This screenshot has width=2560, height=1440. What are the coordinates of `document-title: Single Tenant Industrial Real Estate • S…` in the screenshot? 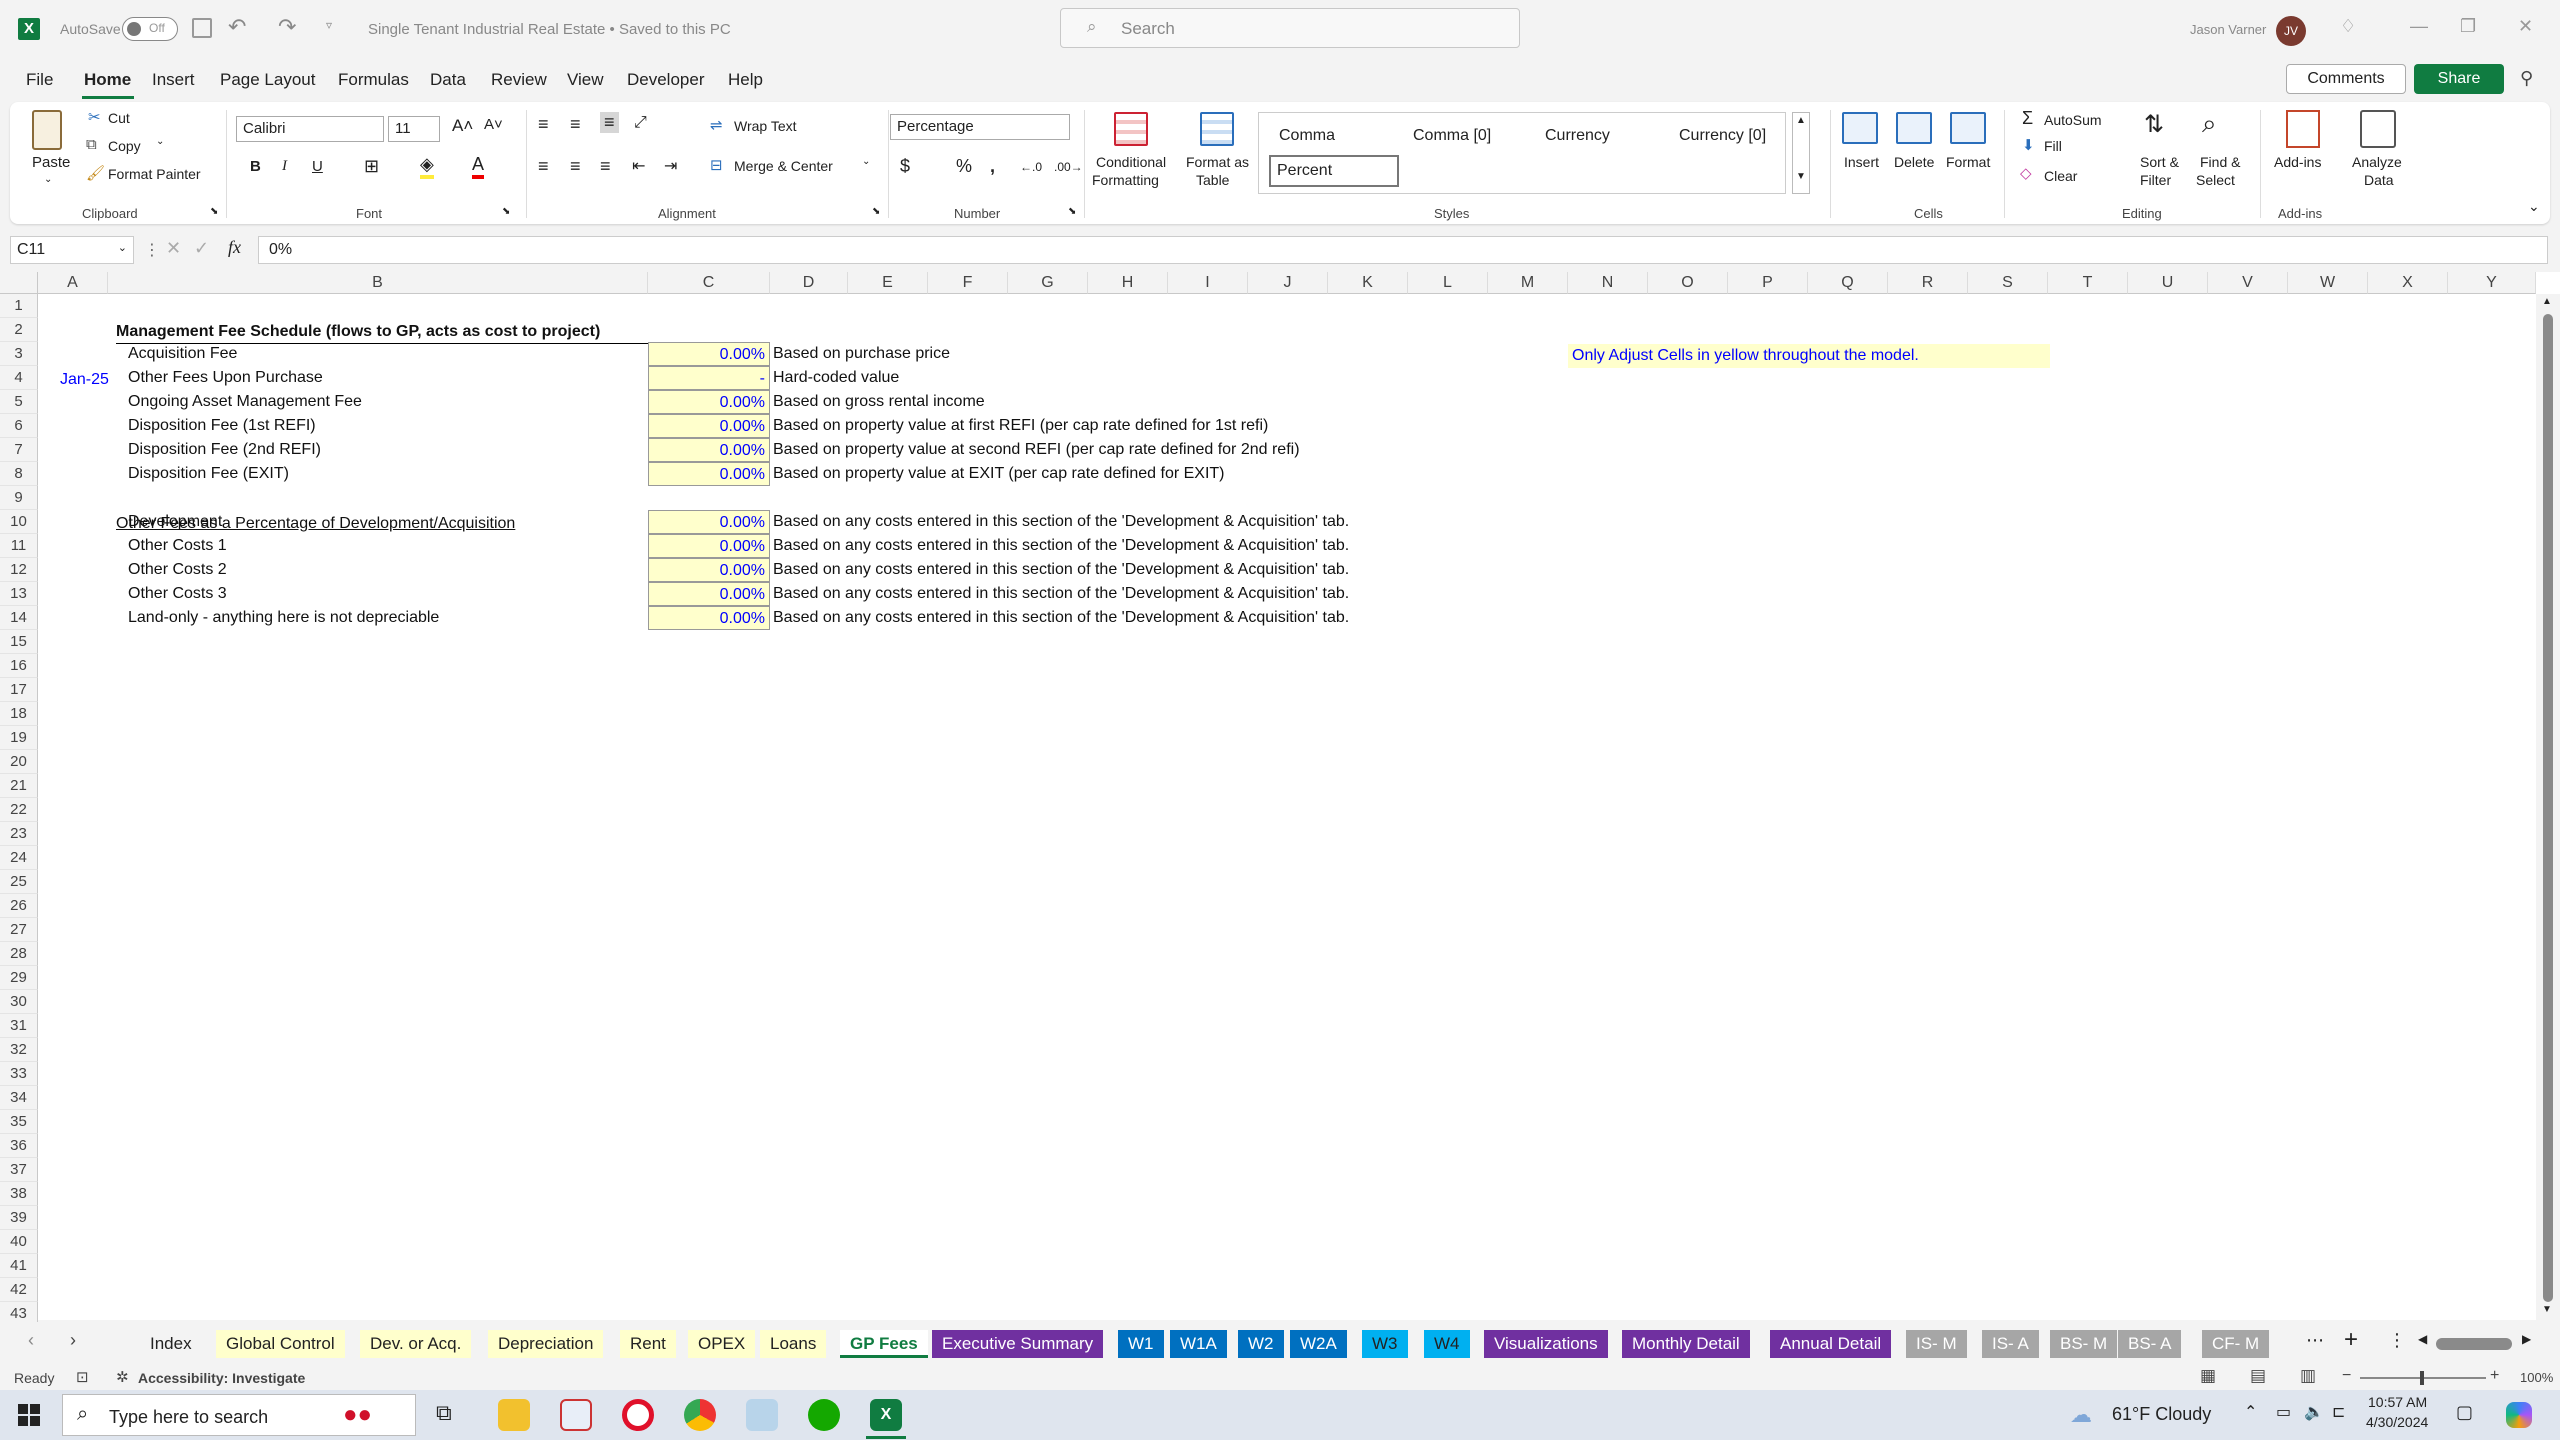 It's located at (549, 29).